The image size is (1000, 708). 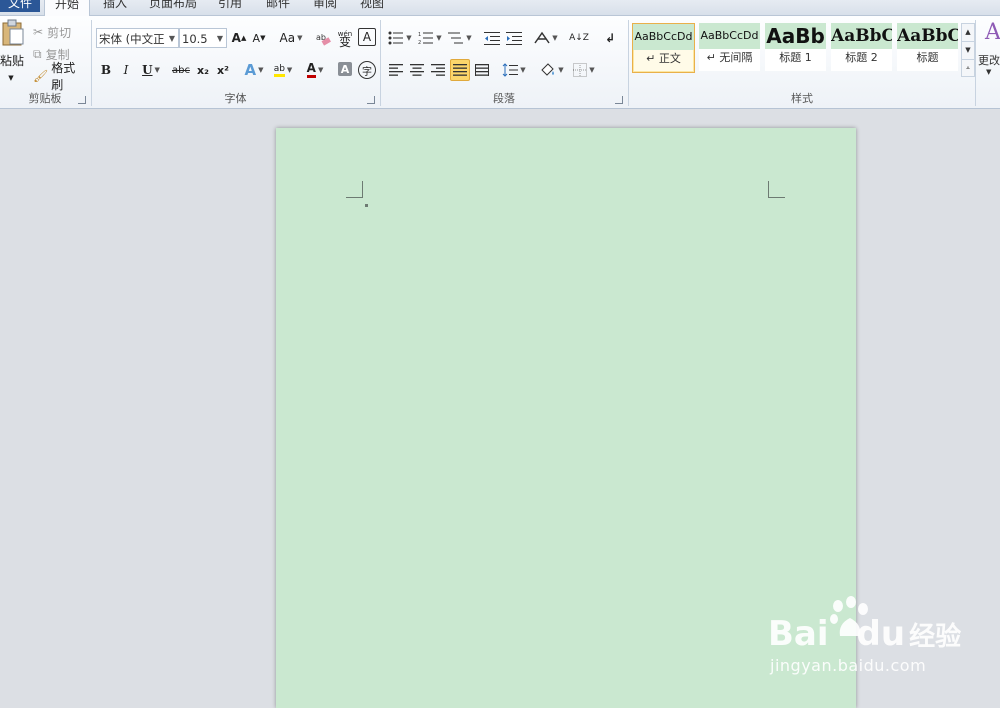 I want to click on styles-gallery-scroller: ▲ ▼ ⩡, so click(x=968, y=50).